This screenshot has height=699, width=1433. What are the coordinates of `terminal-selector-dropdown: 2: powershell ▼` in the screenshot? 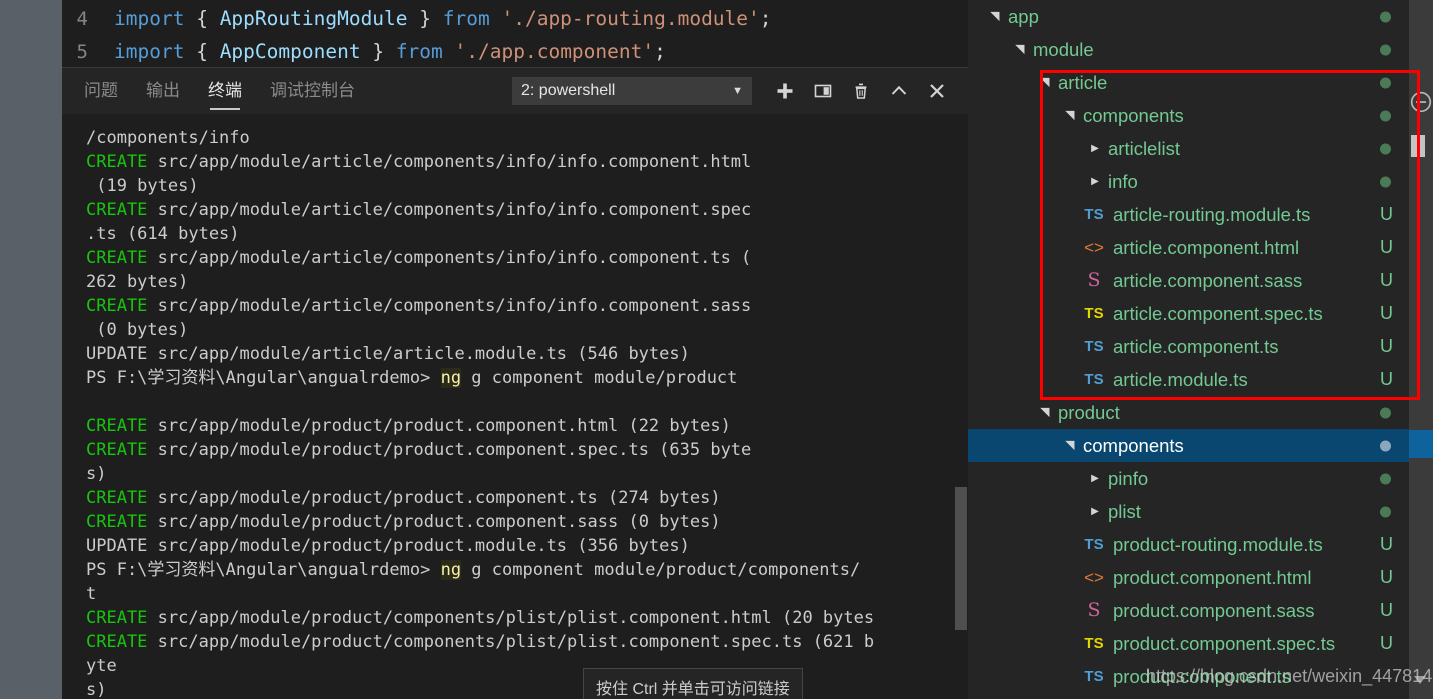 It's located at (632, 91).